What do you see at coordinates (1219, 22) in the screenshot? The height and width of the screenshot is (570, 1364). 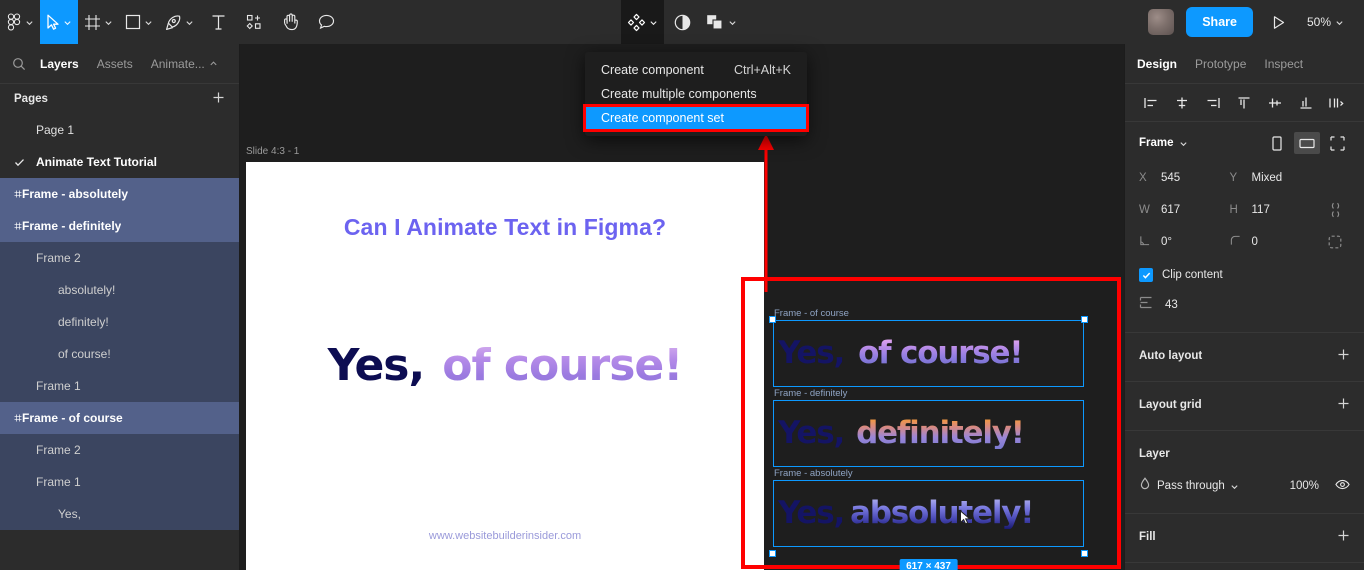 I see `share-button: Share` at bounding box center [1219, 22].